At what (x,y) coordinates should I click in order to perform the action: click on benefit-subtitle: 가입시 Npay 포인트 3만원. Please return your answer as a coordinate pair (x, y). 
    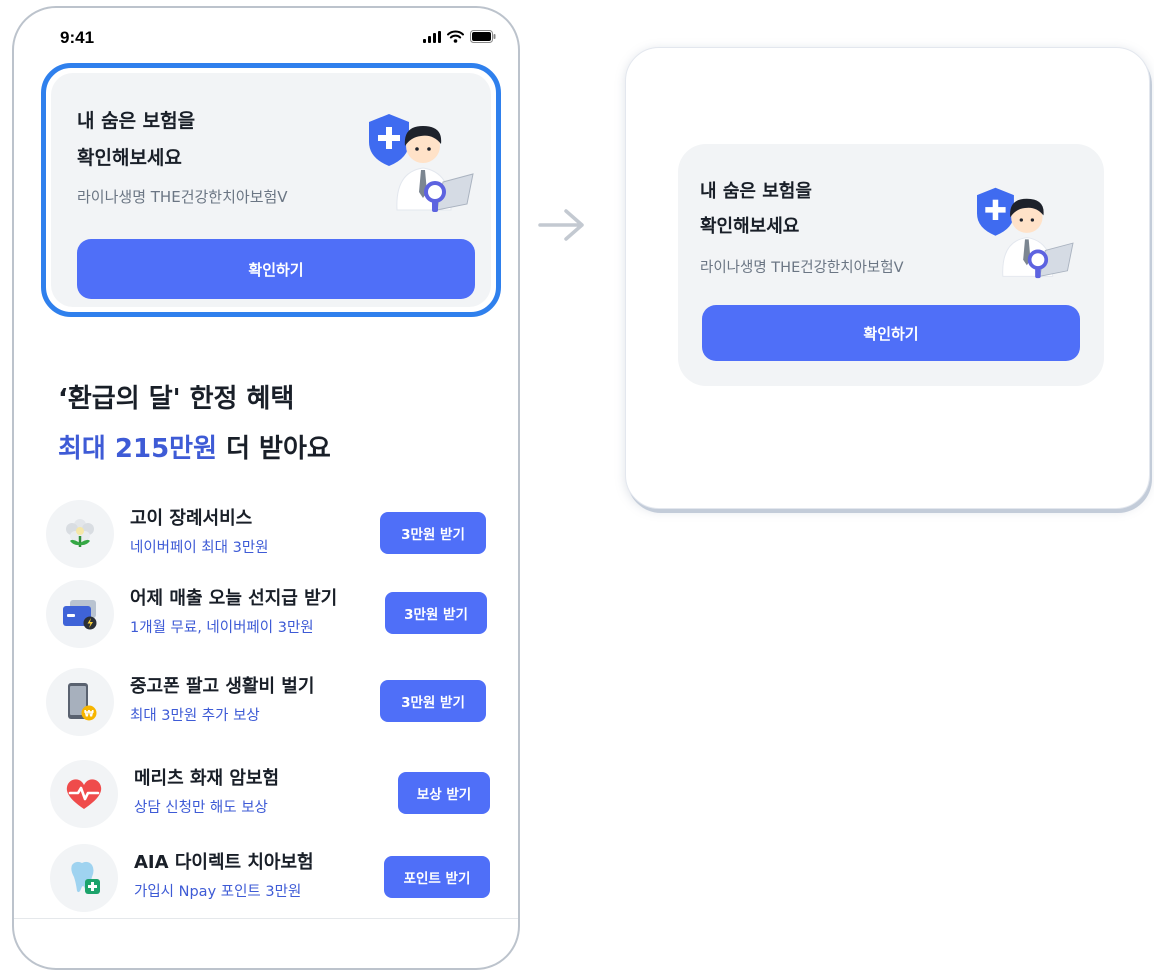
    Looking at the image, I should click on (218, 892).